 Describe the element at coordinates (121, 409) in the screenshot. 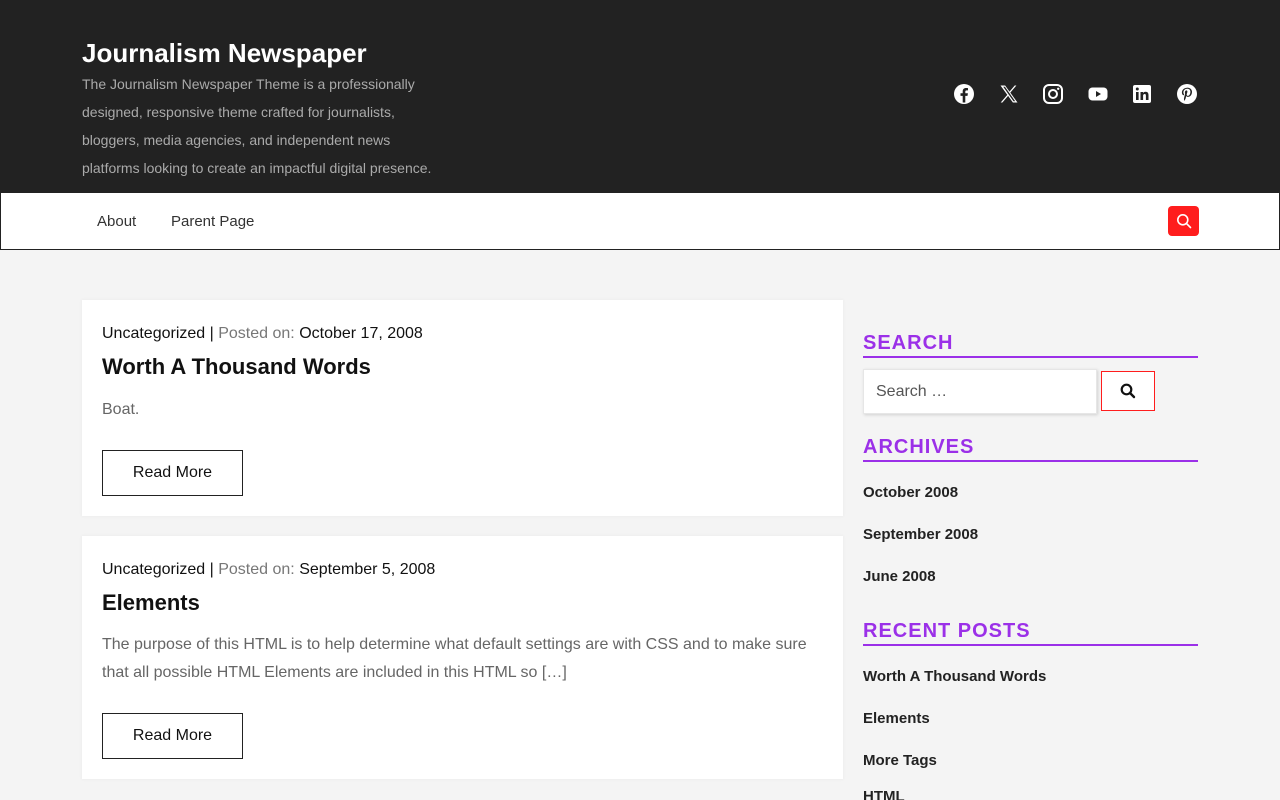

I see `post-excerpt: Boat.` at that location.